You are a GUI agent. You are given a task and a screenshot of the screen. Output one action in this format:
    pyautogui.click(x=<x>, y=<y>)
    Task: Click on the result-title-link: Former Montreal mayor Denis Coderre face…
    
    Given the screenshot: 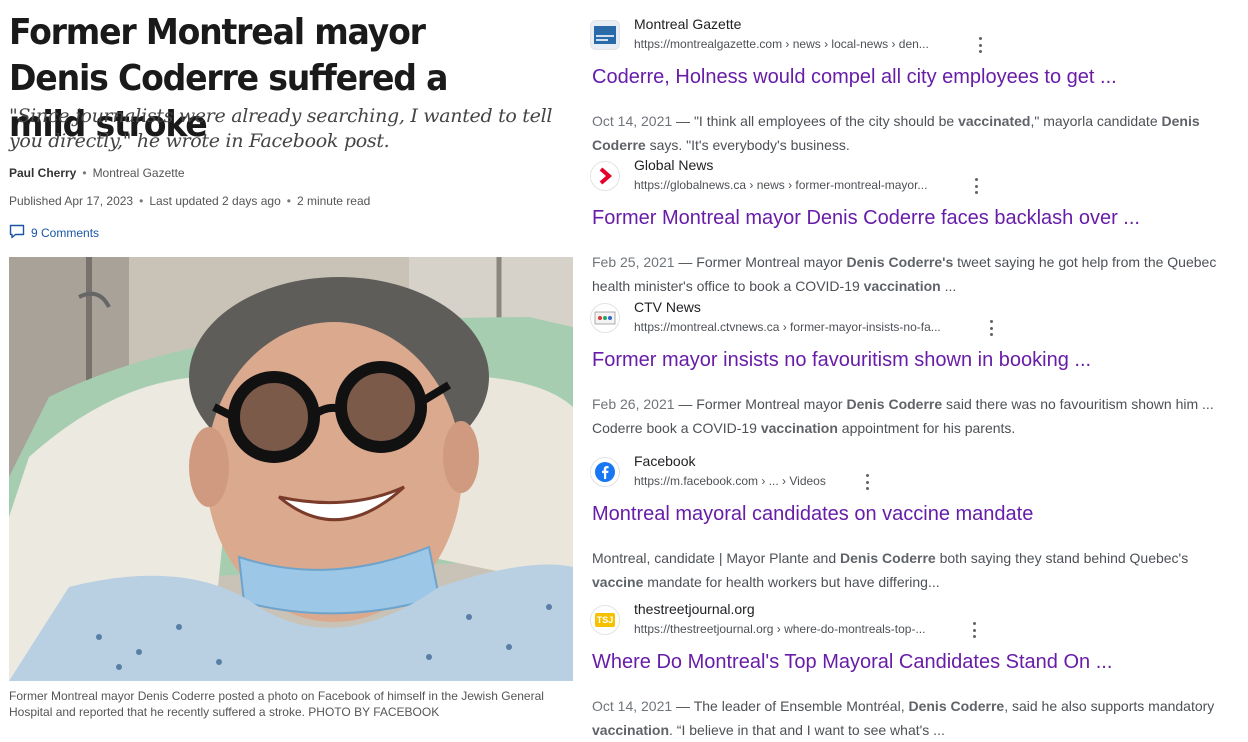 What is the action you would take?
    pyautogui.click(x=866, y=218)
    